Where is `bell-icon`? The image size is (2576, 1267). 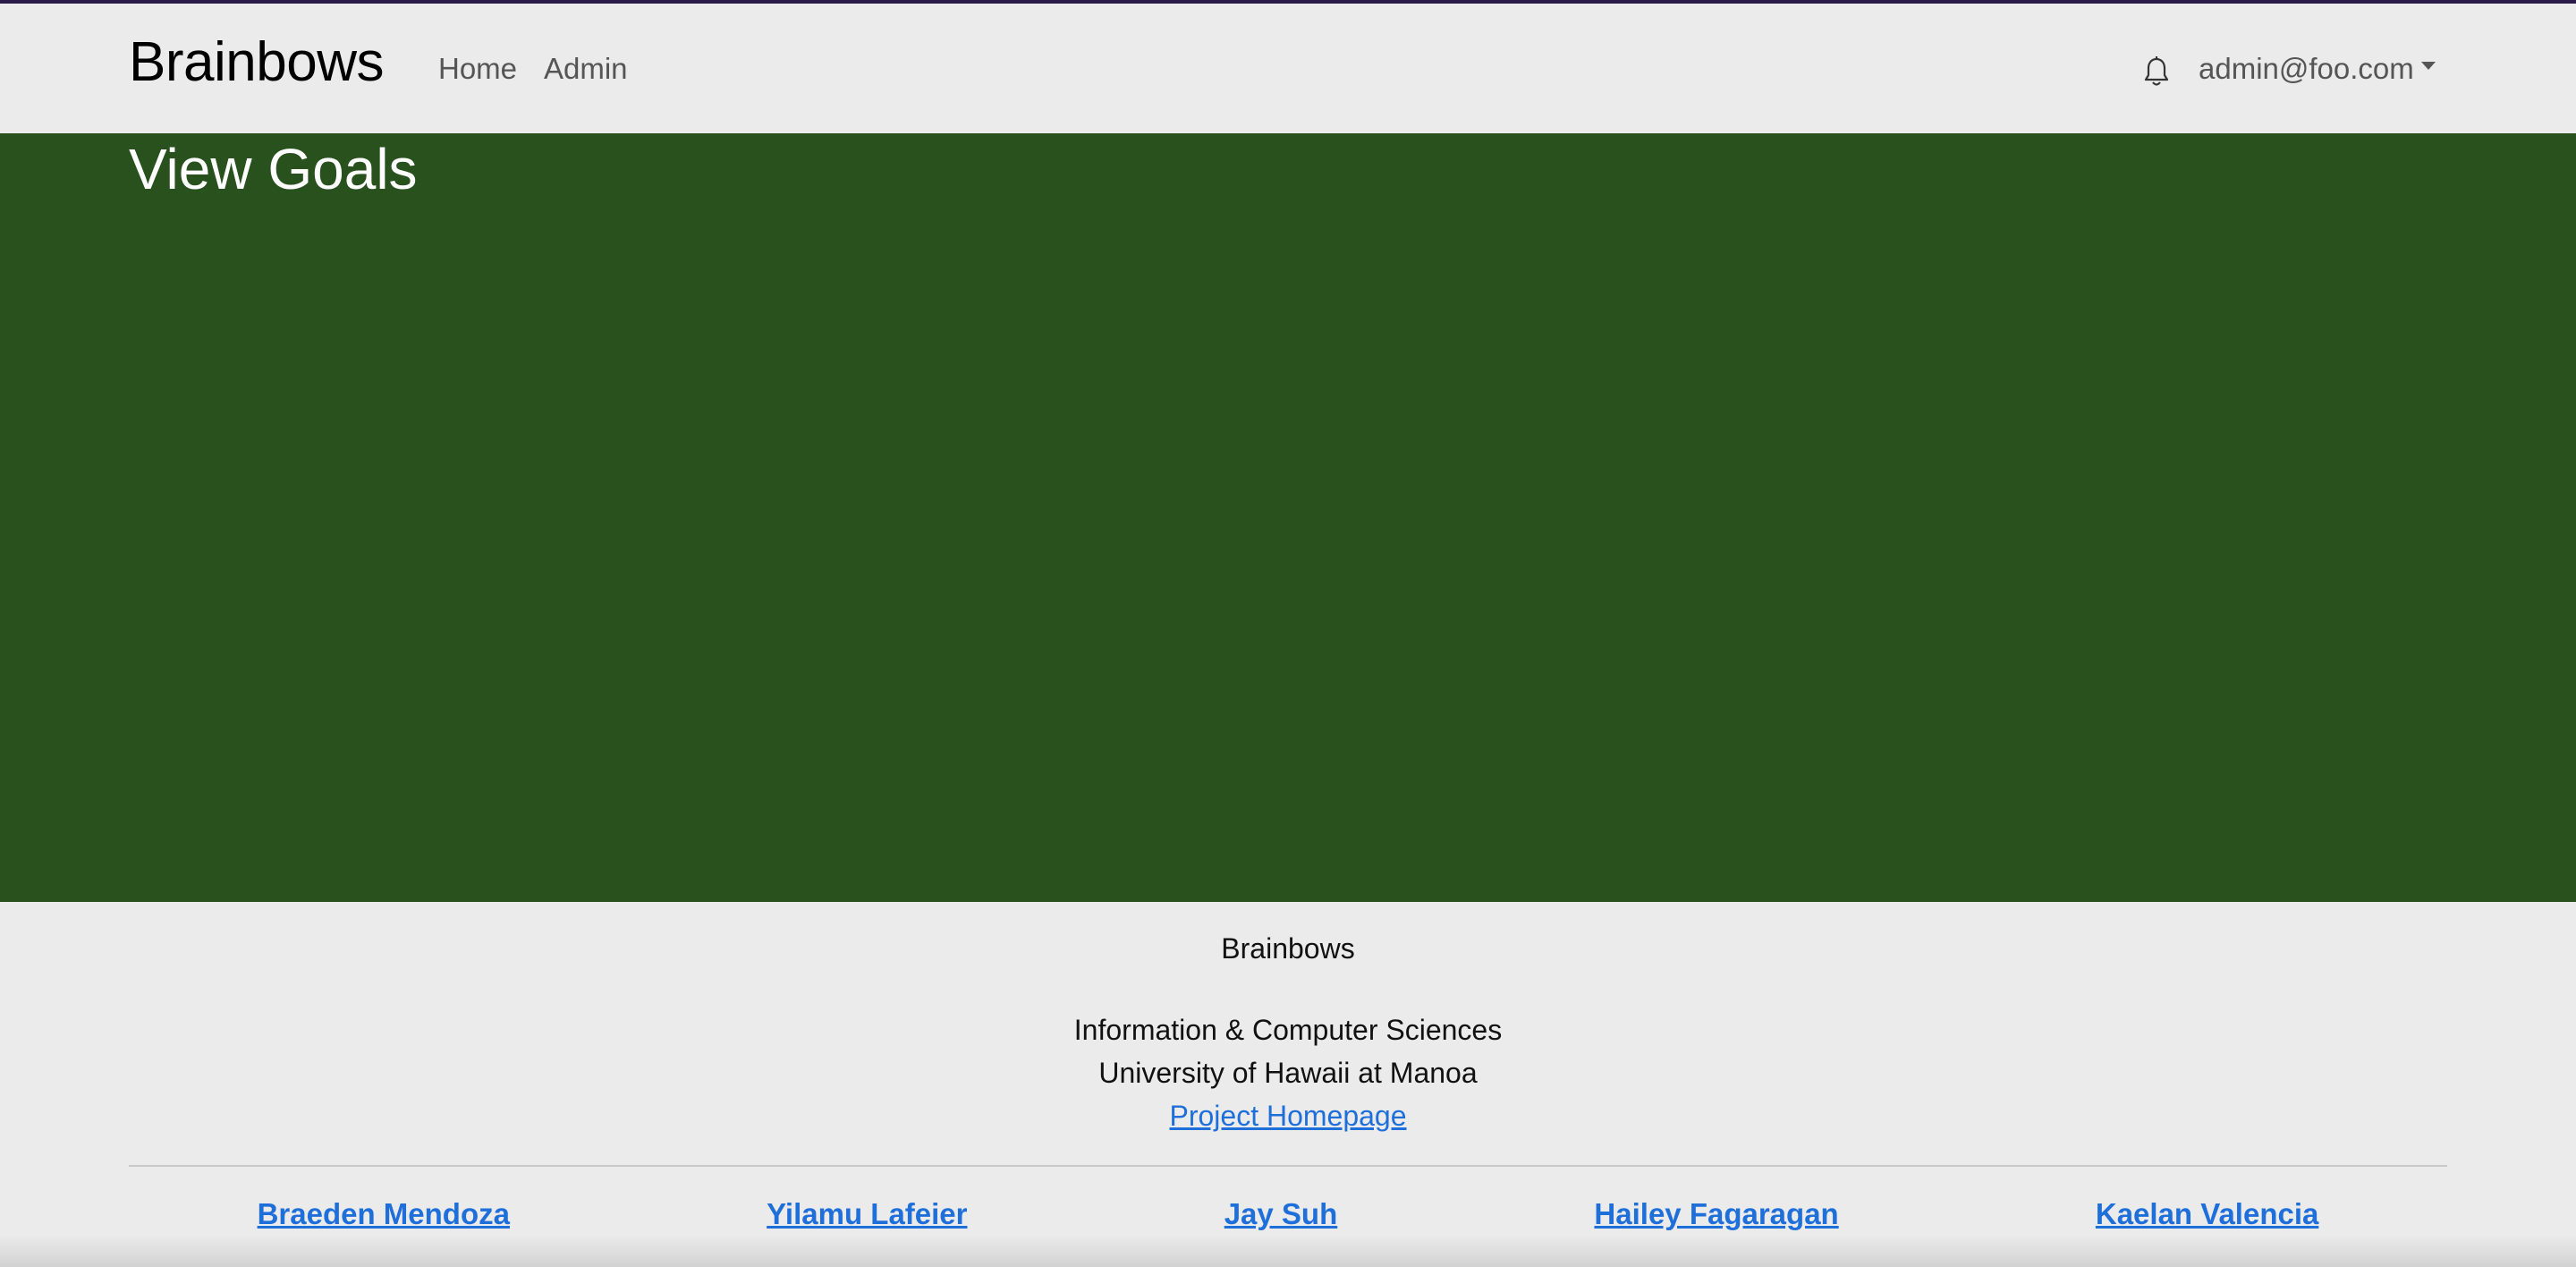
bell-icon is located at coordinates (2156, 72).